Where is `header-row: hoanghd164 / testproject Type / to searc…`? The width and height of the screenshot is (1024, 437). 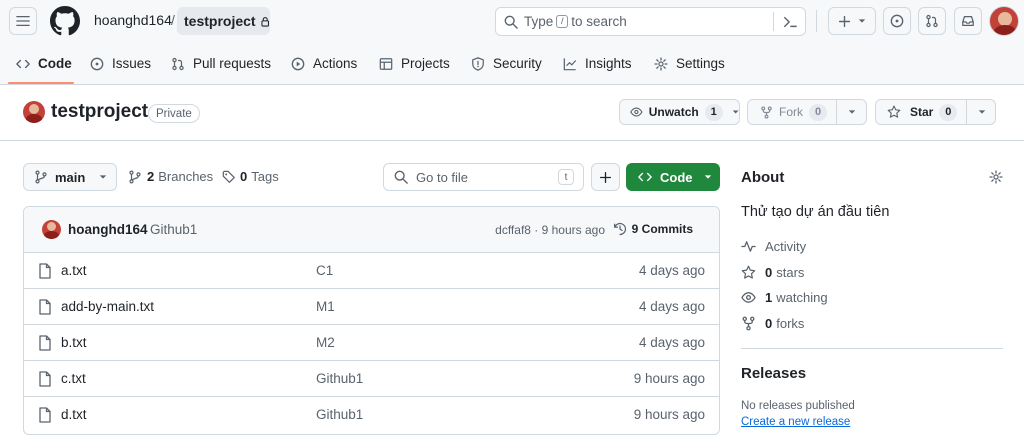
header-row: hoanghd164 / testproject Type / to searc… is located at coordinates (512, 21).